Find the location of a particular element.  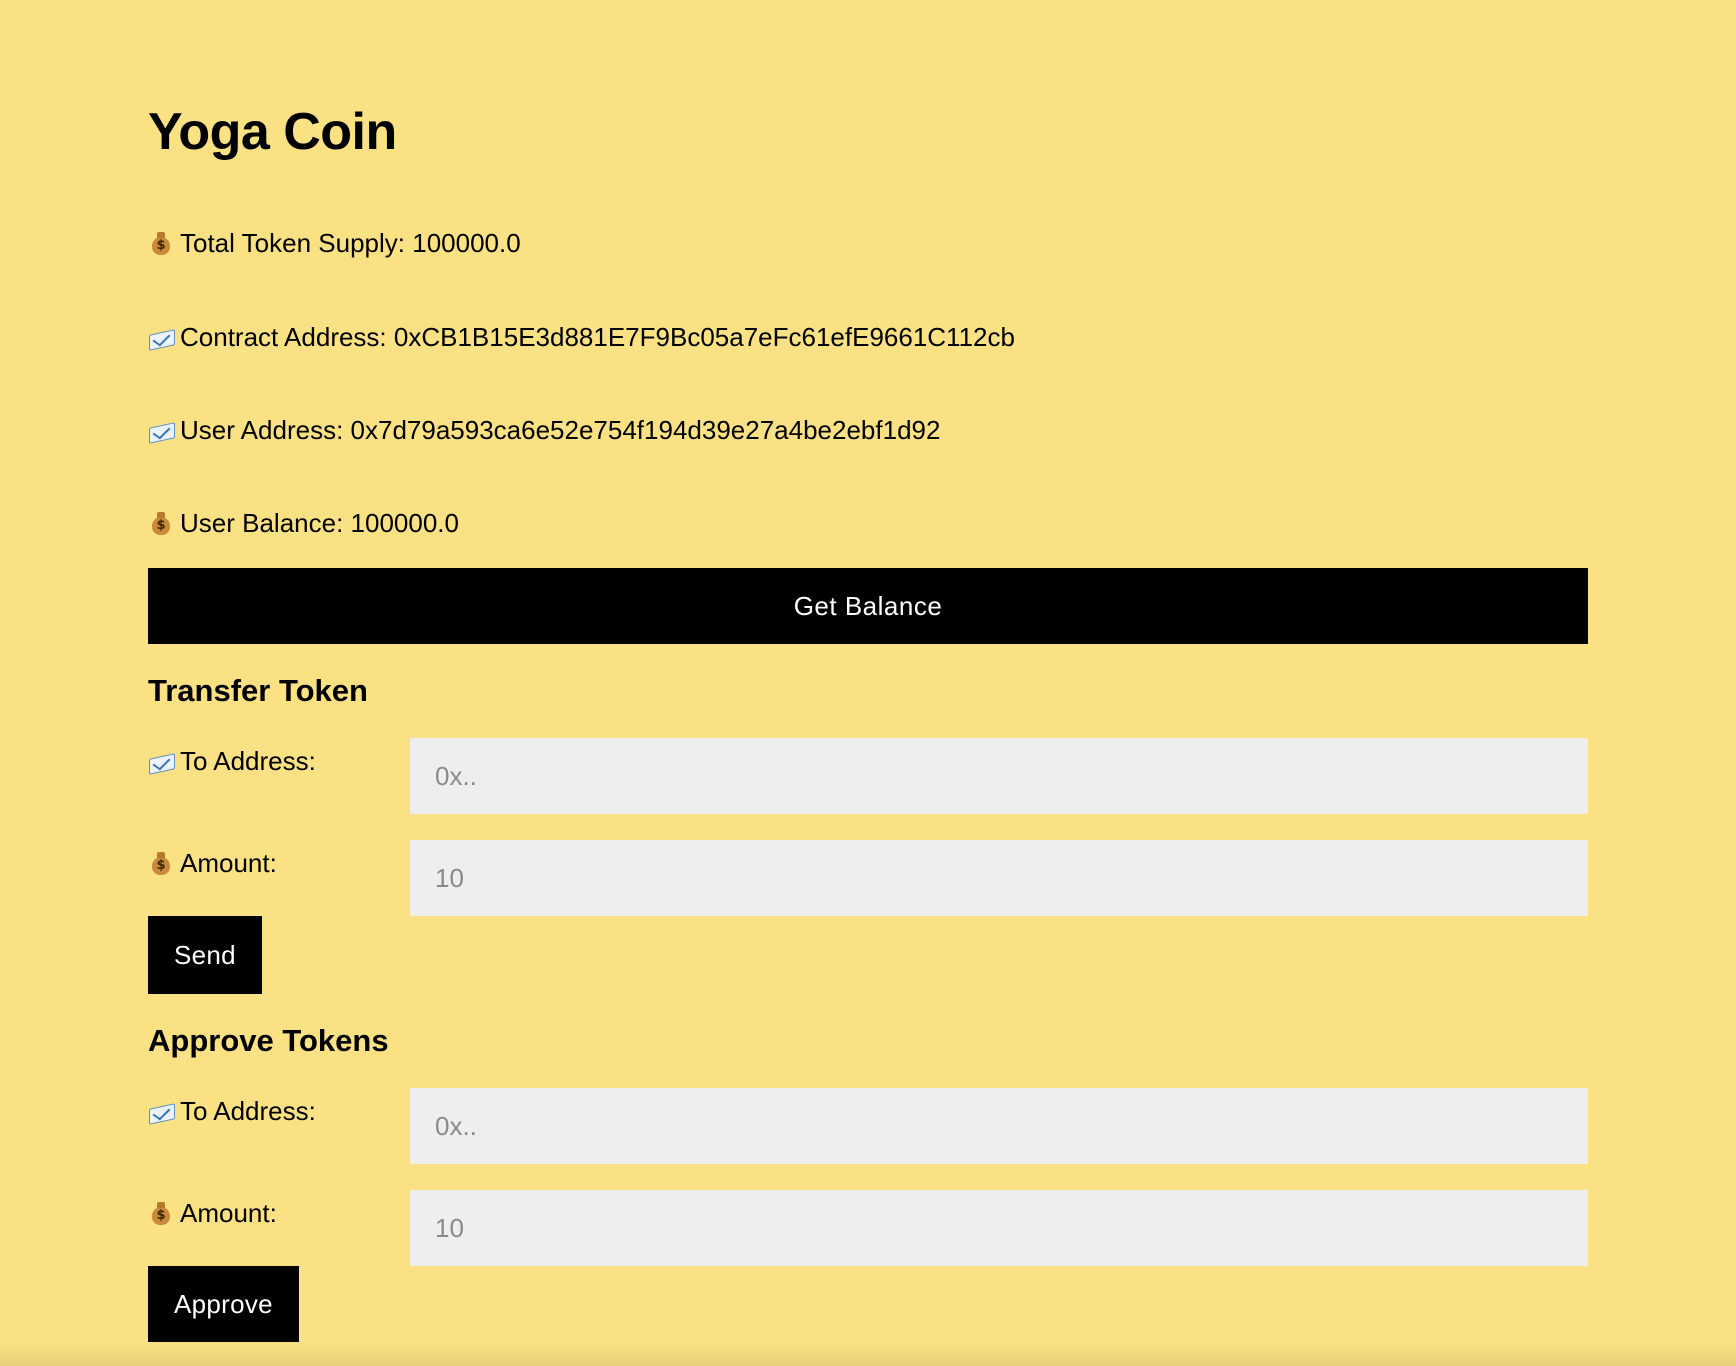

approve-amount-label: Amount: is located at coordinates (228, 1213).